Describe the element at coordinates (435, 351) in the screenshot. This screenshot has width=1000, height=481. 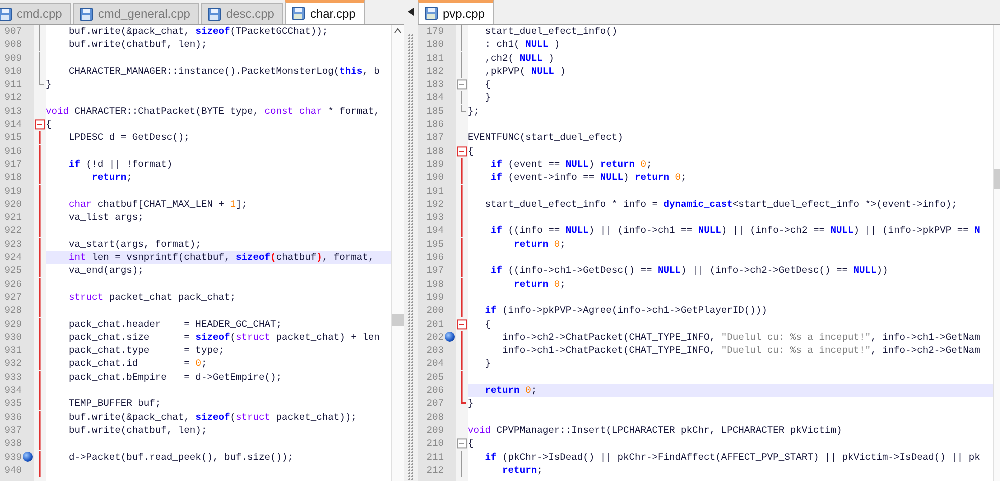
I see `line-number: 203` at that location.